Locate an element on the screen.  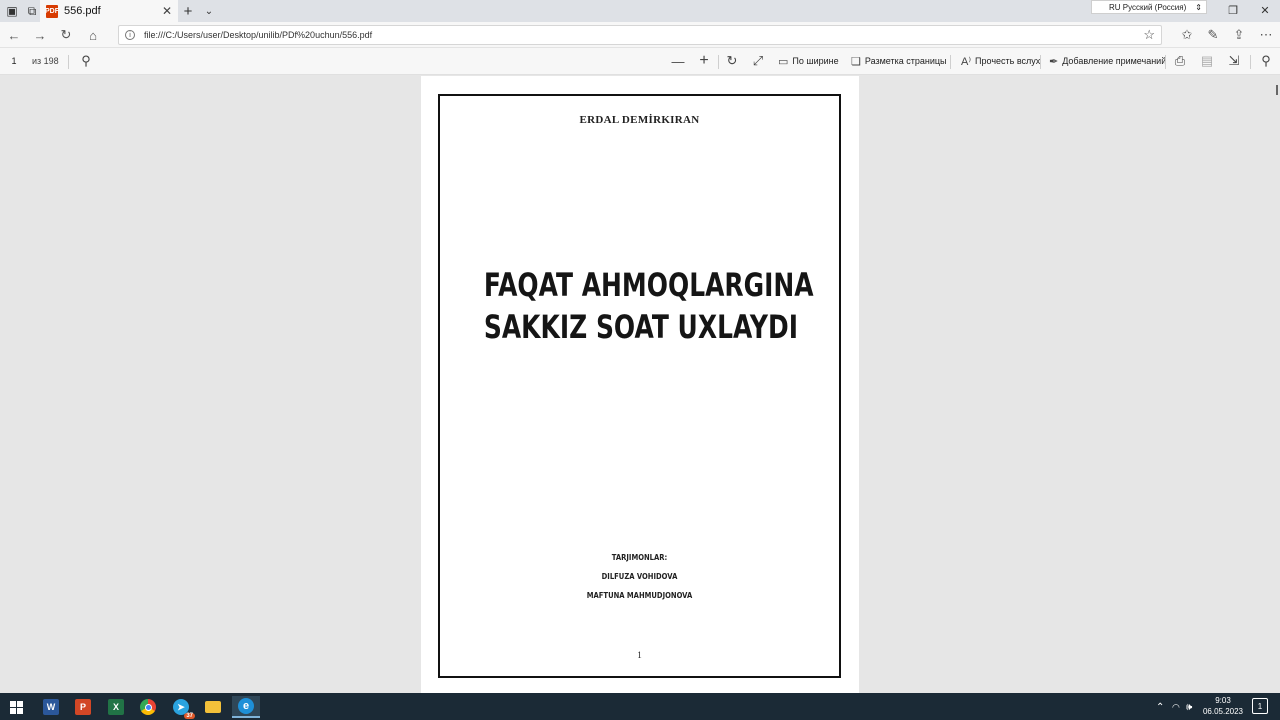
page-layout-label: Разметка страницы is located at coordinates (905, 61).